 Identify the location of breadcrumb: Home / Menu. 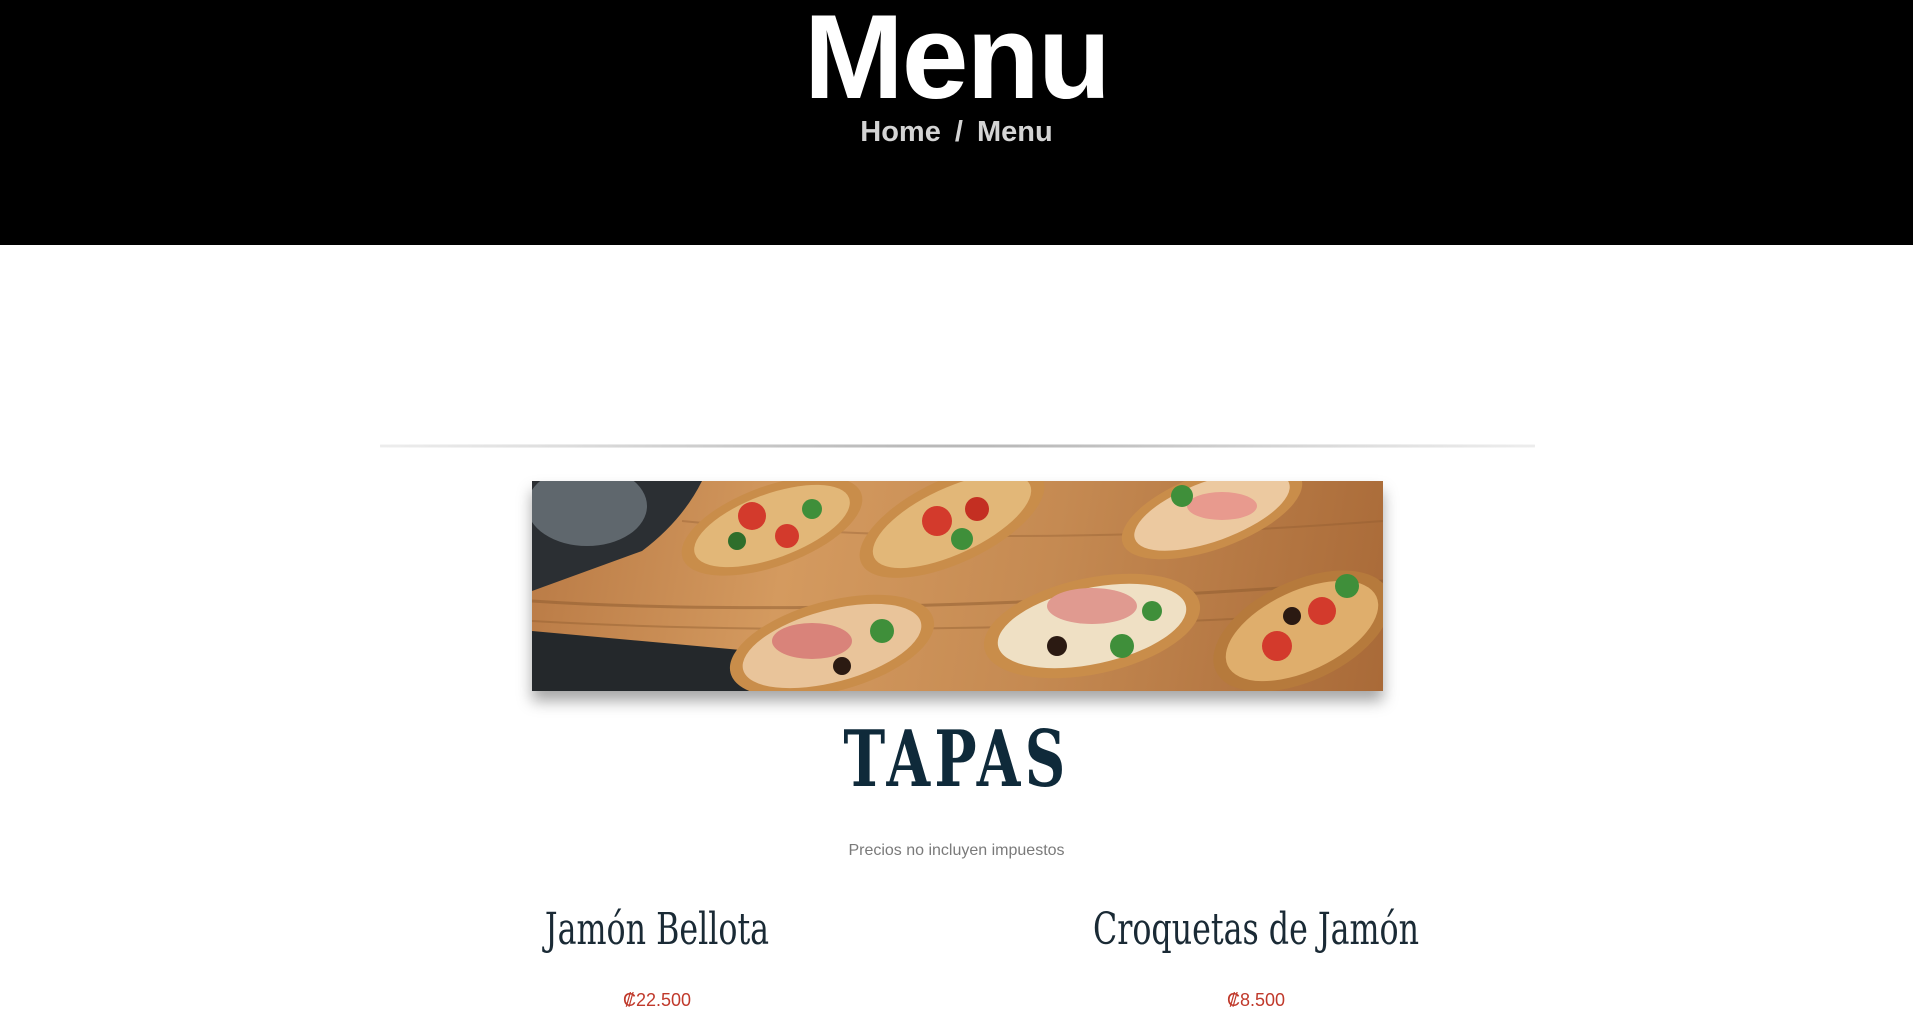
(956, 132).